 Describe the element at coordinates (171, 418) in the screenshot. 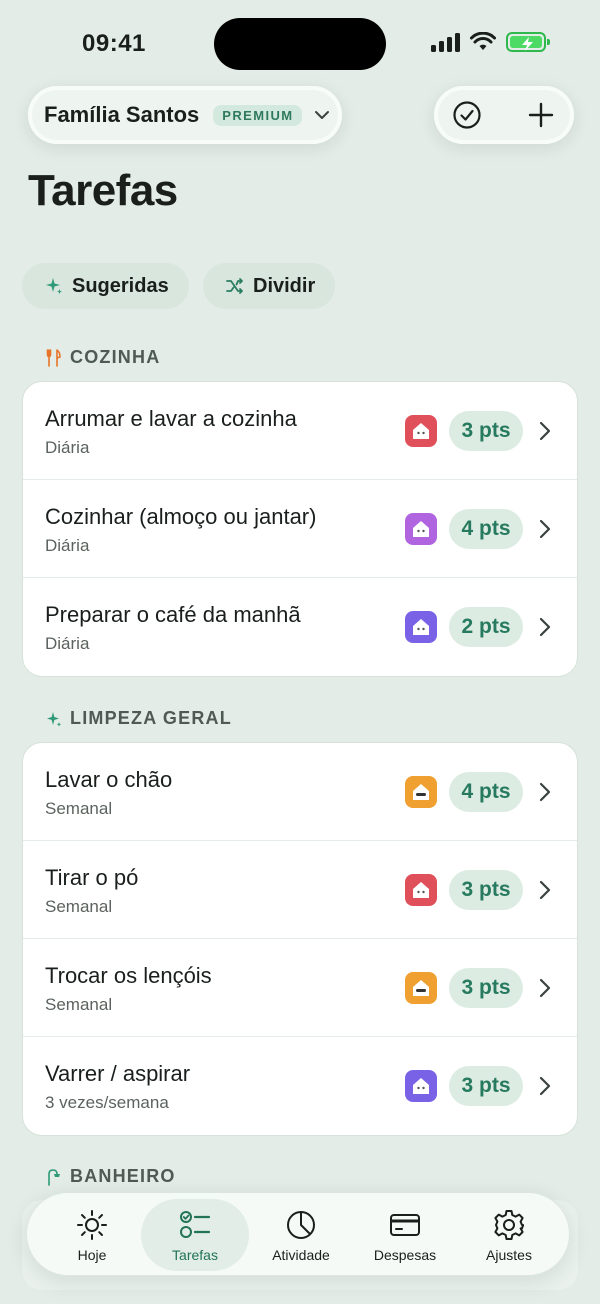

I see `task-title: Arrumar e lavar a cozinha` at that location.